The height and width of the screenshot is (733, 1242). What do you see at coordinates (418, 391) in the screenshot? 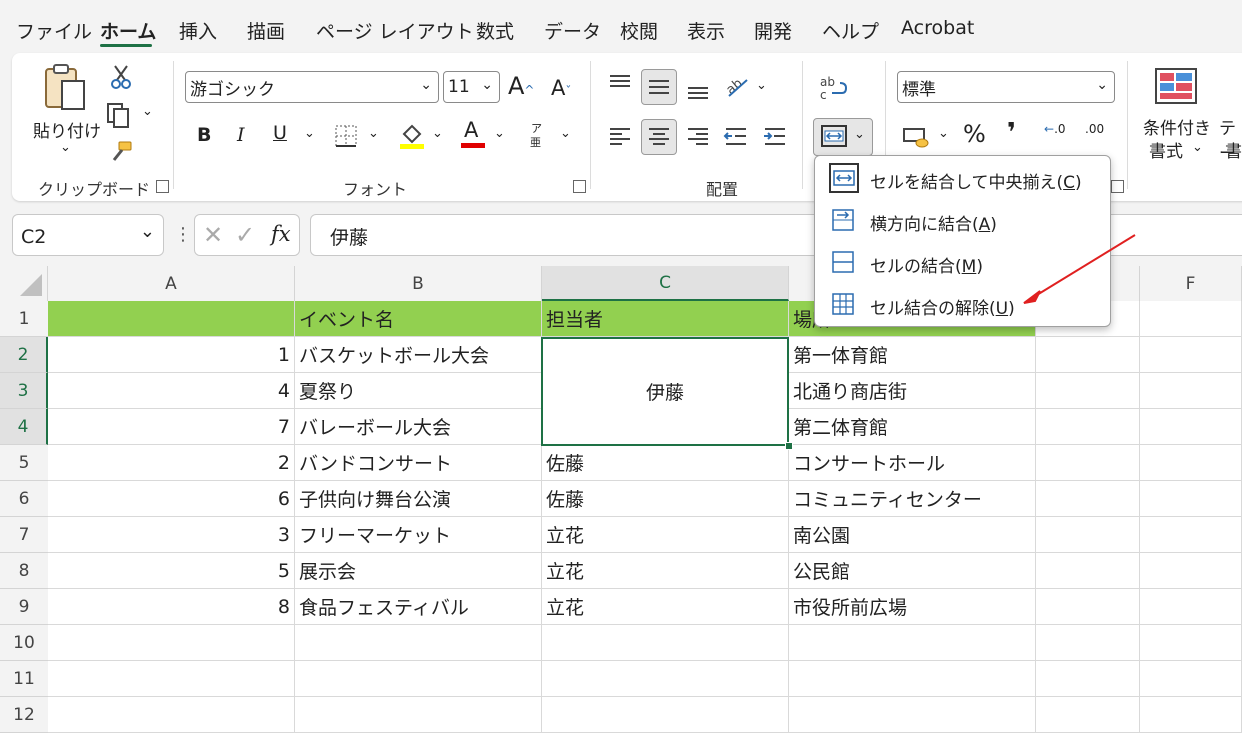
I see `table-cell: 夏祭り` at bounding box center [418, 391].